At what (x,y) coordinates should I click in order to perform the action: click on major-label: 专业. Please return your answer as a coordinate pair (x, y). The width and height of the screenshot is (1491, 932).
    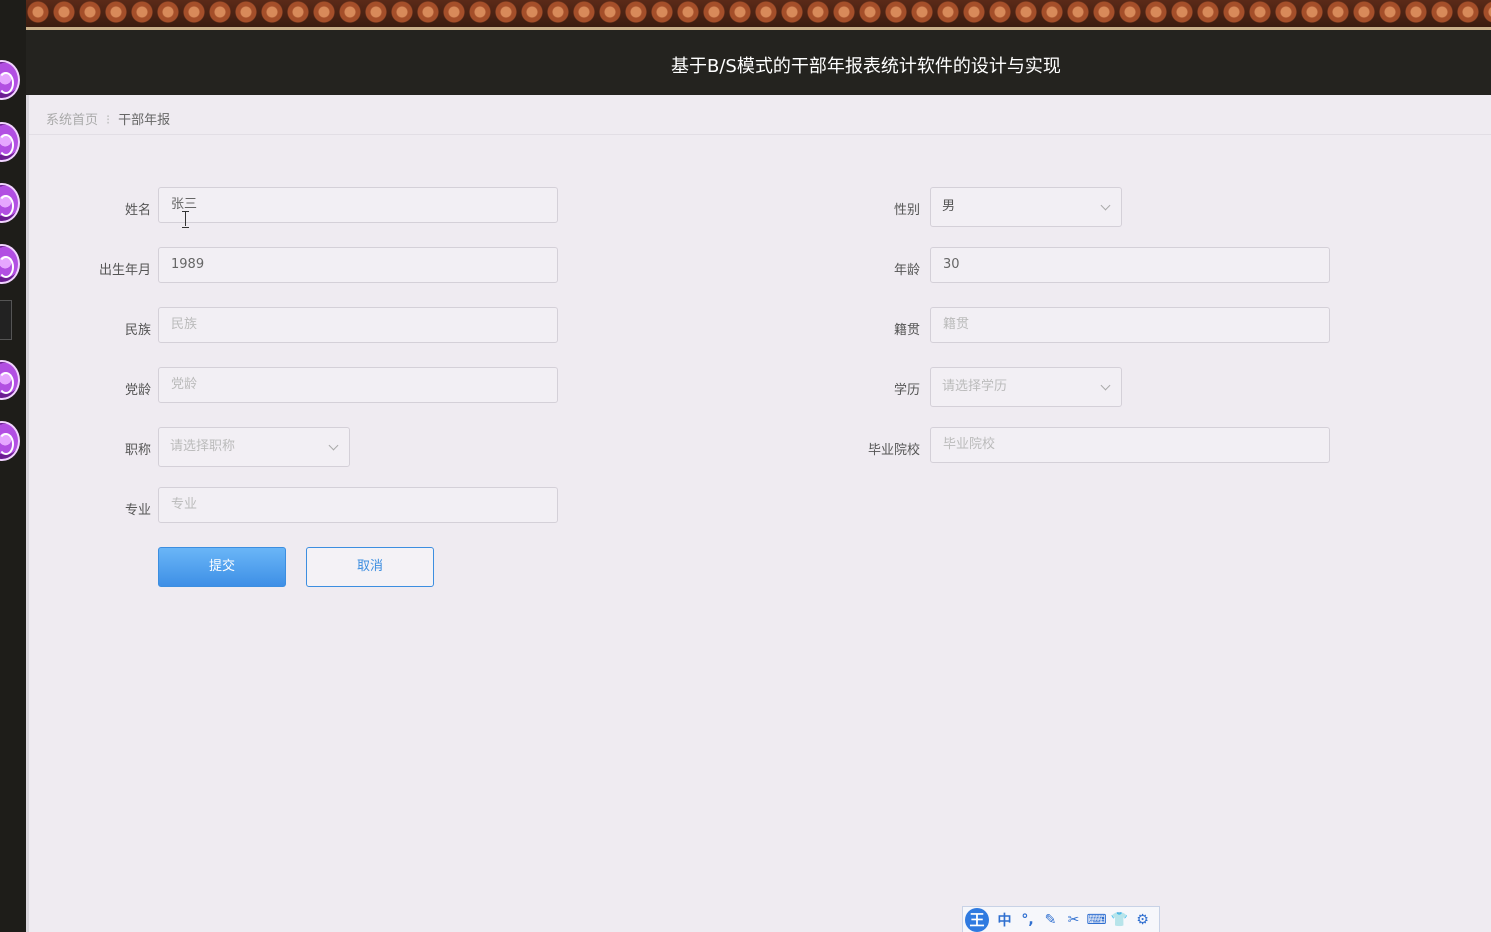
    Looking at the image, I should click on (137, 510).